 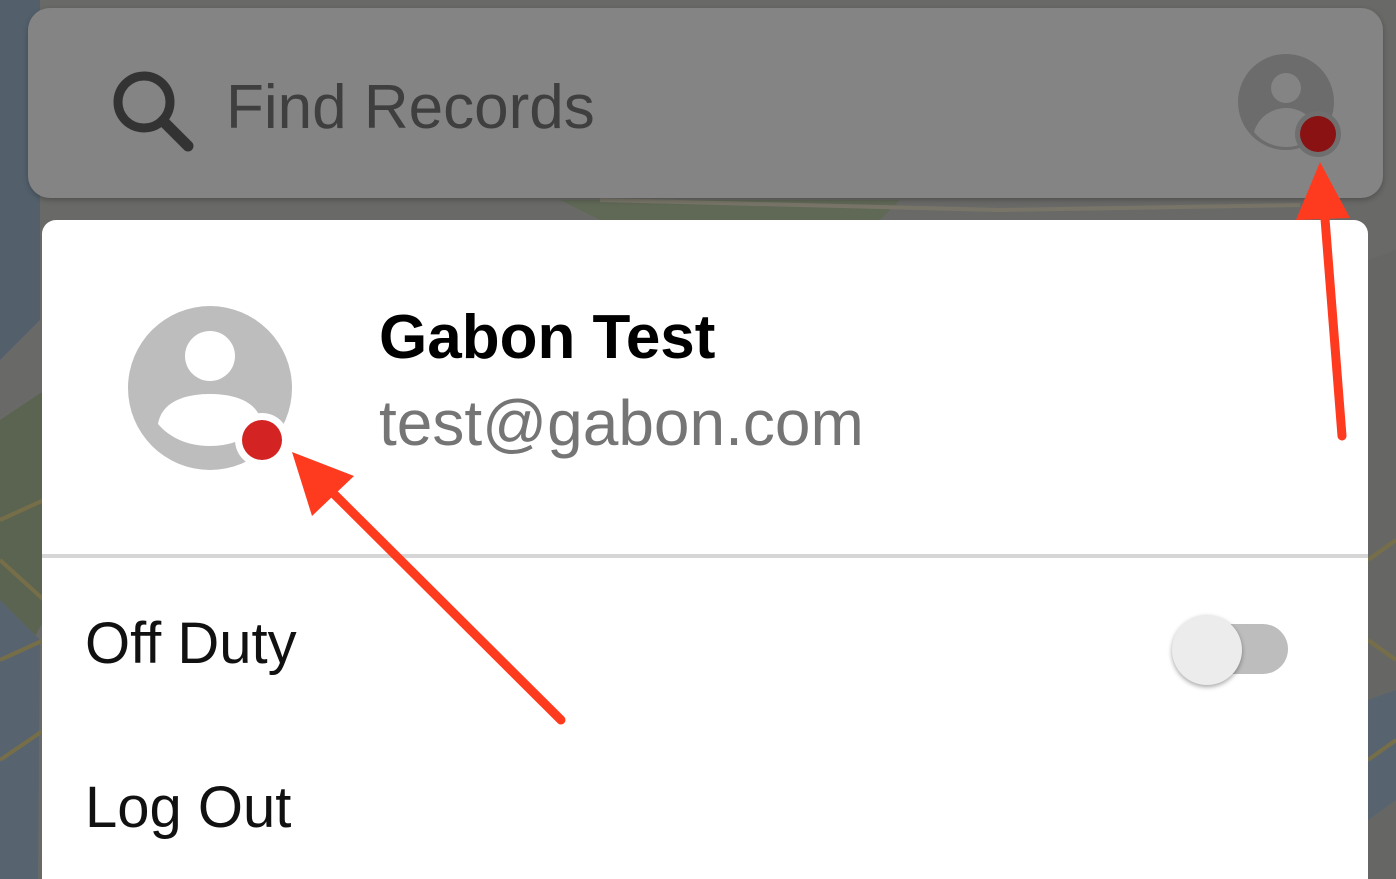 What do you see at coordinates (191, 643) in the screenshot?
I see `off-duty-label: Off Duty` at bounding box center [191, 643].